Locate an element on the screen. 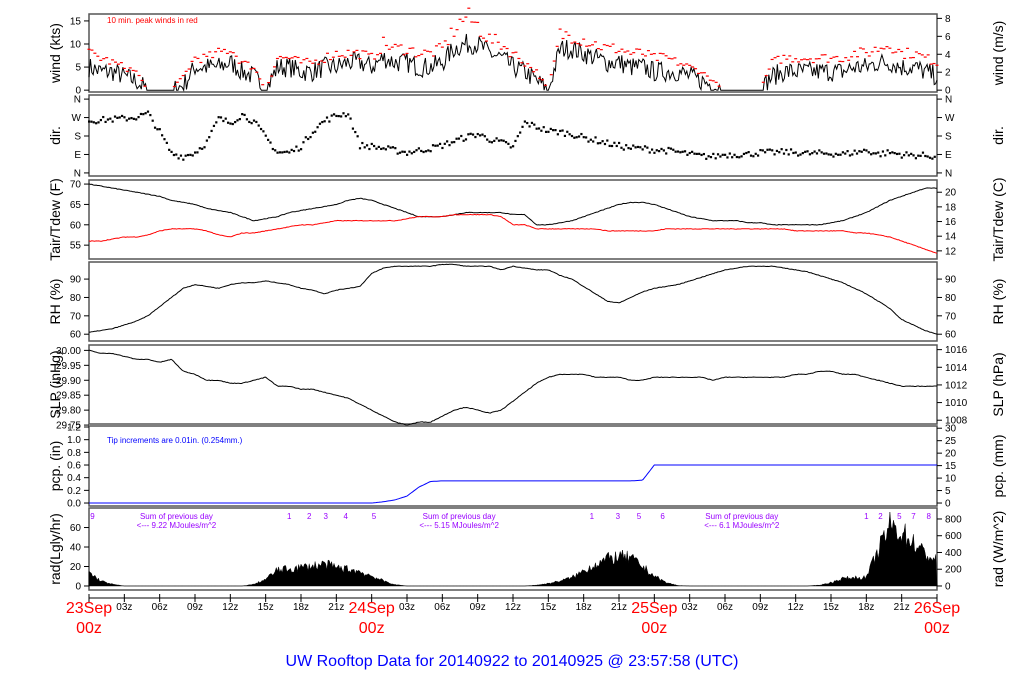 This screenshot has width=1024, height=700. daily-sum-value: <--- 9.22 MJoules/m^2 is located at coordinates (177, 525).